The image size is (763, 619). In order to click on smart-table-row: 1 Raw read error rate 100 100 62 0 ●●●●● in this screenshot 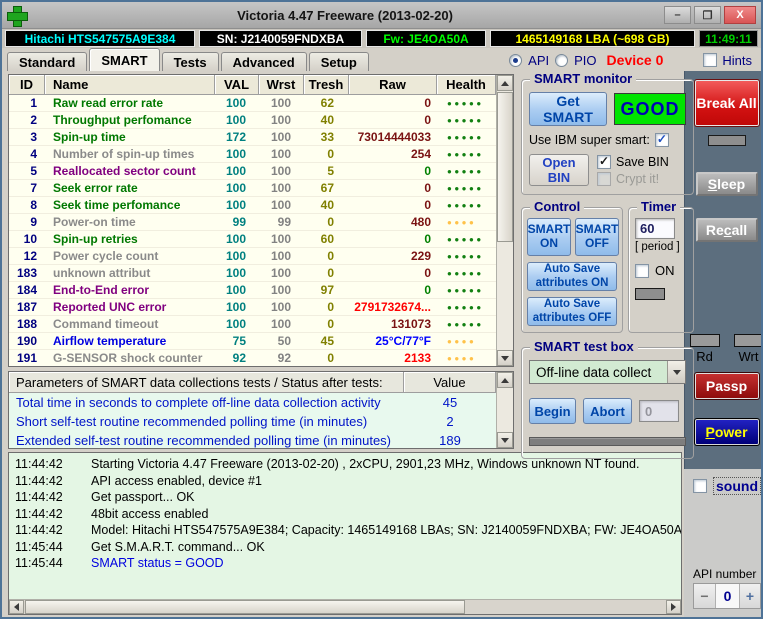, I will do `click(252, 103)`.